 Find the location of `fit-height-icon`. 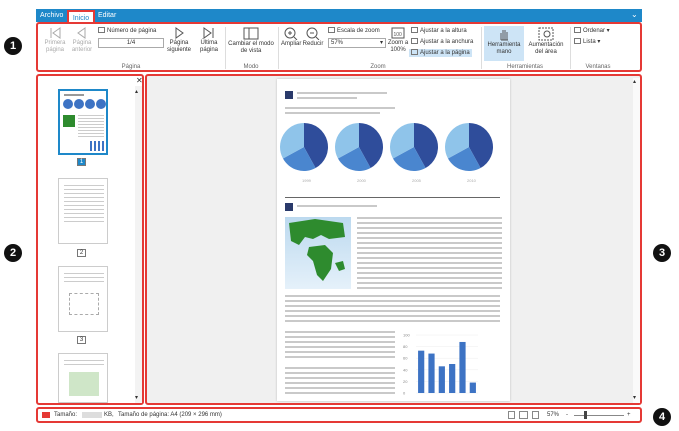

fit-height-icon is located at coordinates (414, 30).